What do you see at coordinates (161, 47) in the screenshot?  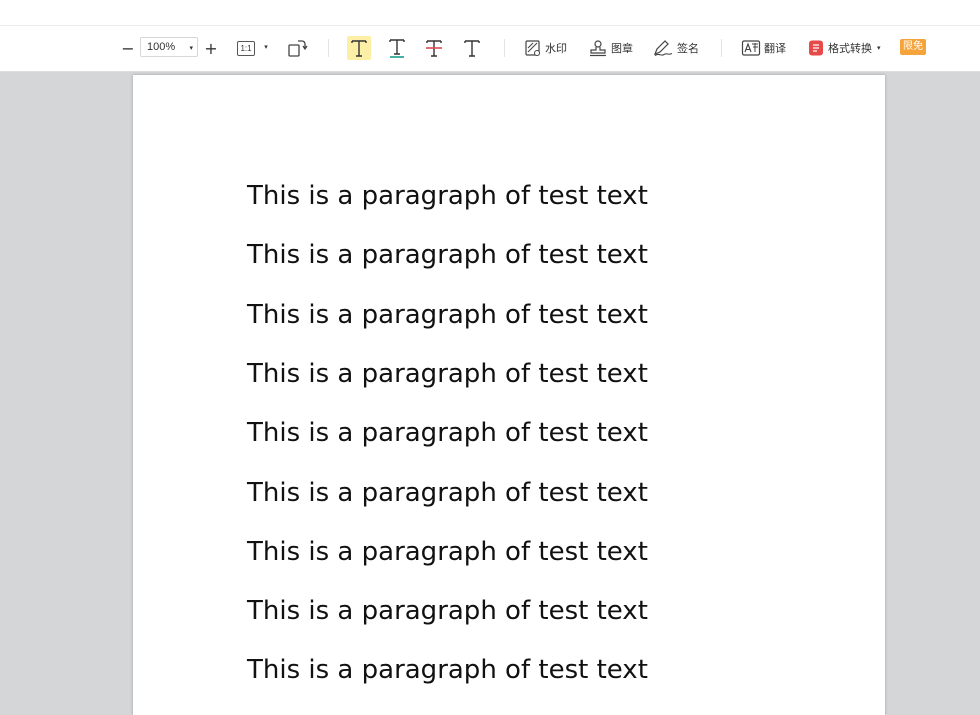 I see `zoom-value: 100%` at bounding box center [161, 47].